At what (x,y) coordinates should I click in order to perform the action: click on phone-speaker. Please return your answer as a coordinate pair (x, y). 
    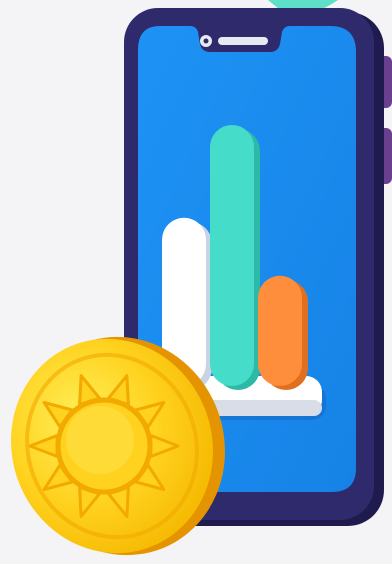
    Looking at the image, I should click on (243, 41).